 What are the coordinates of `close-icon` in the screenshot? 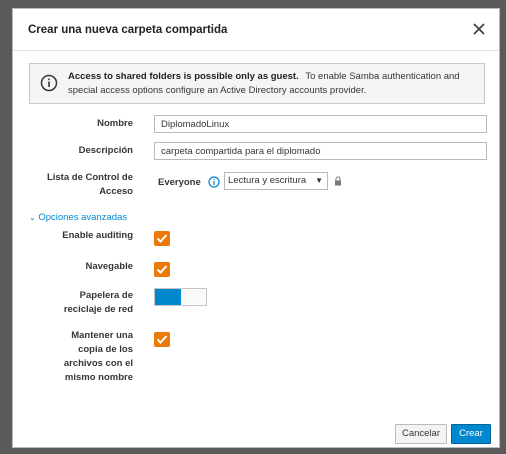 It's located at (479, 29).